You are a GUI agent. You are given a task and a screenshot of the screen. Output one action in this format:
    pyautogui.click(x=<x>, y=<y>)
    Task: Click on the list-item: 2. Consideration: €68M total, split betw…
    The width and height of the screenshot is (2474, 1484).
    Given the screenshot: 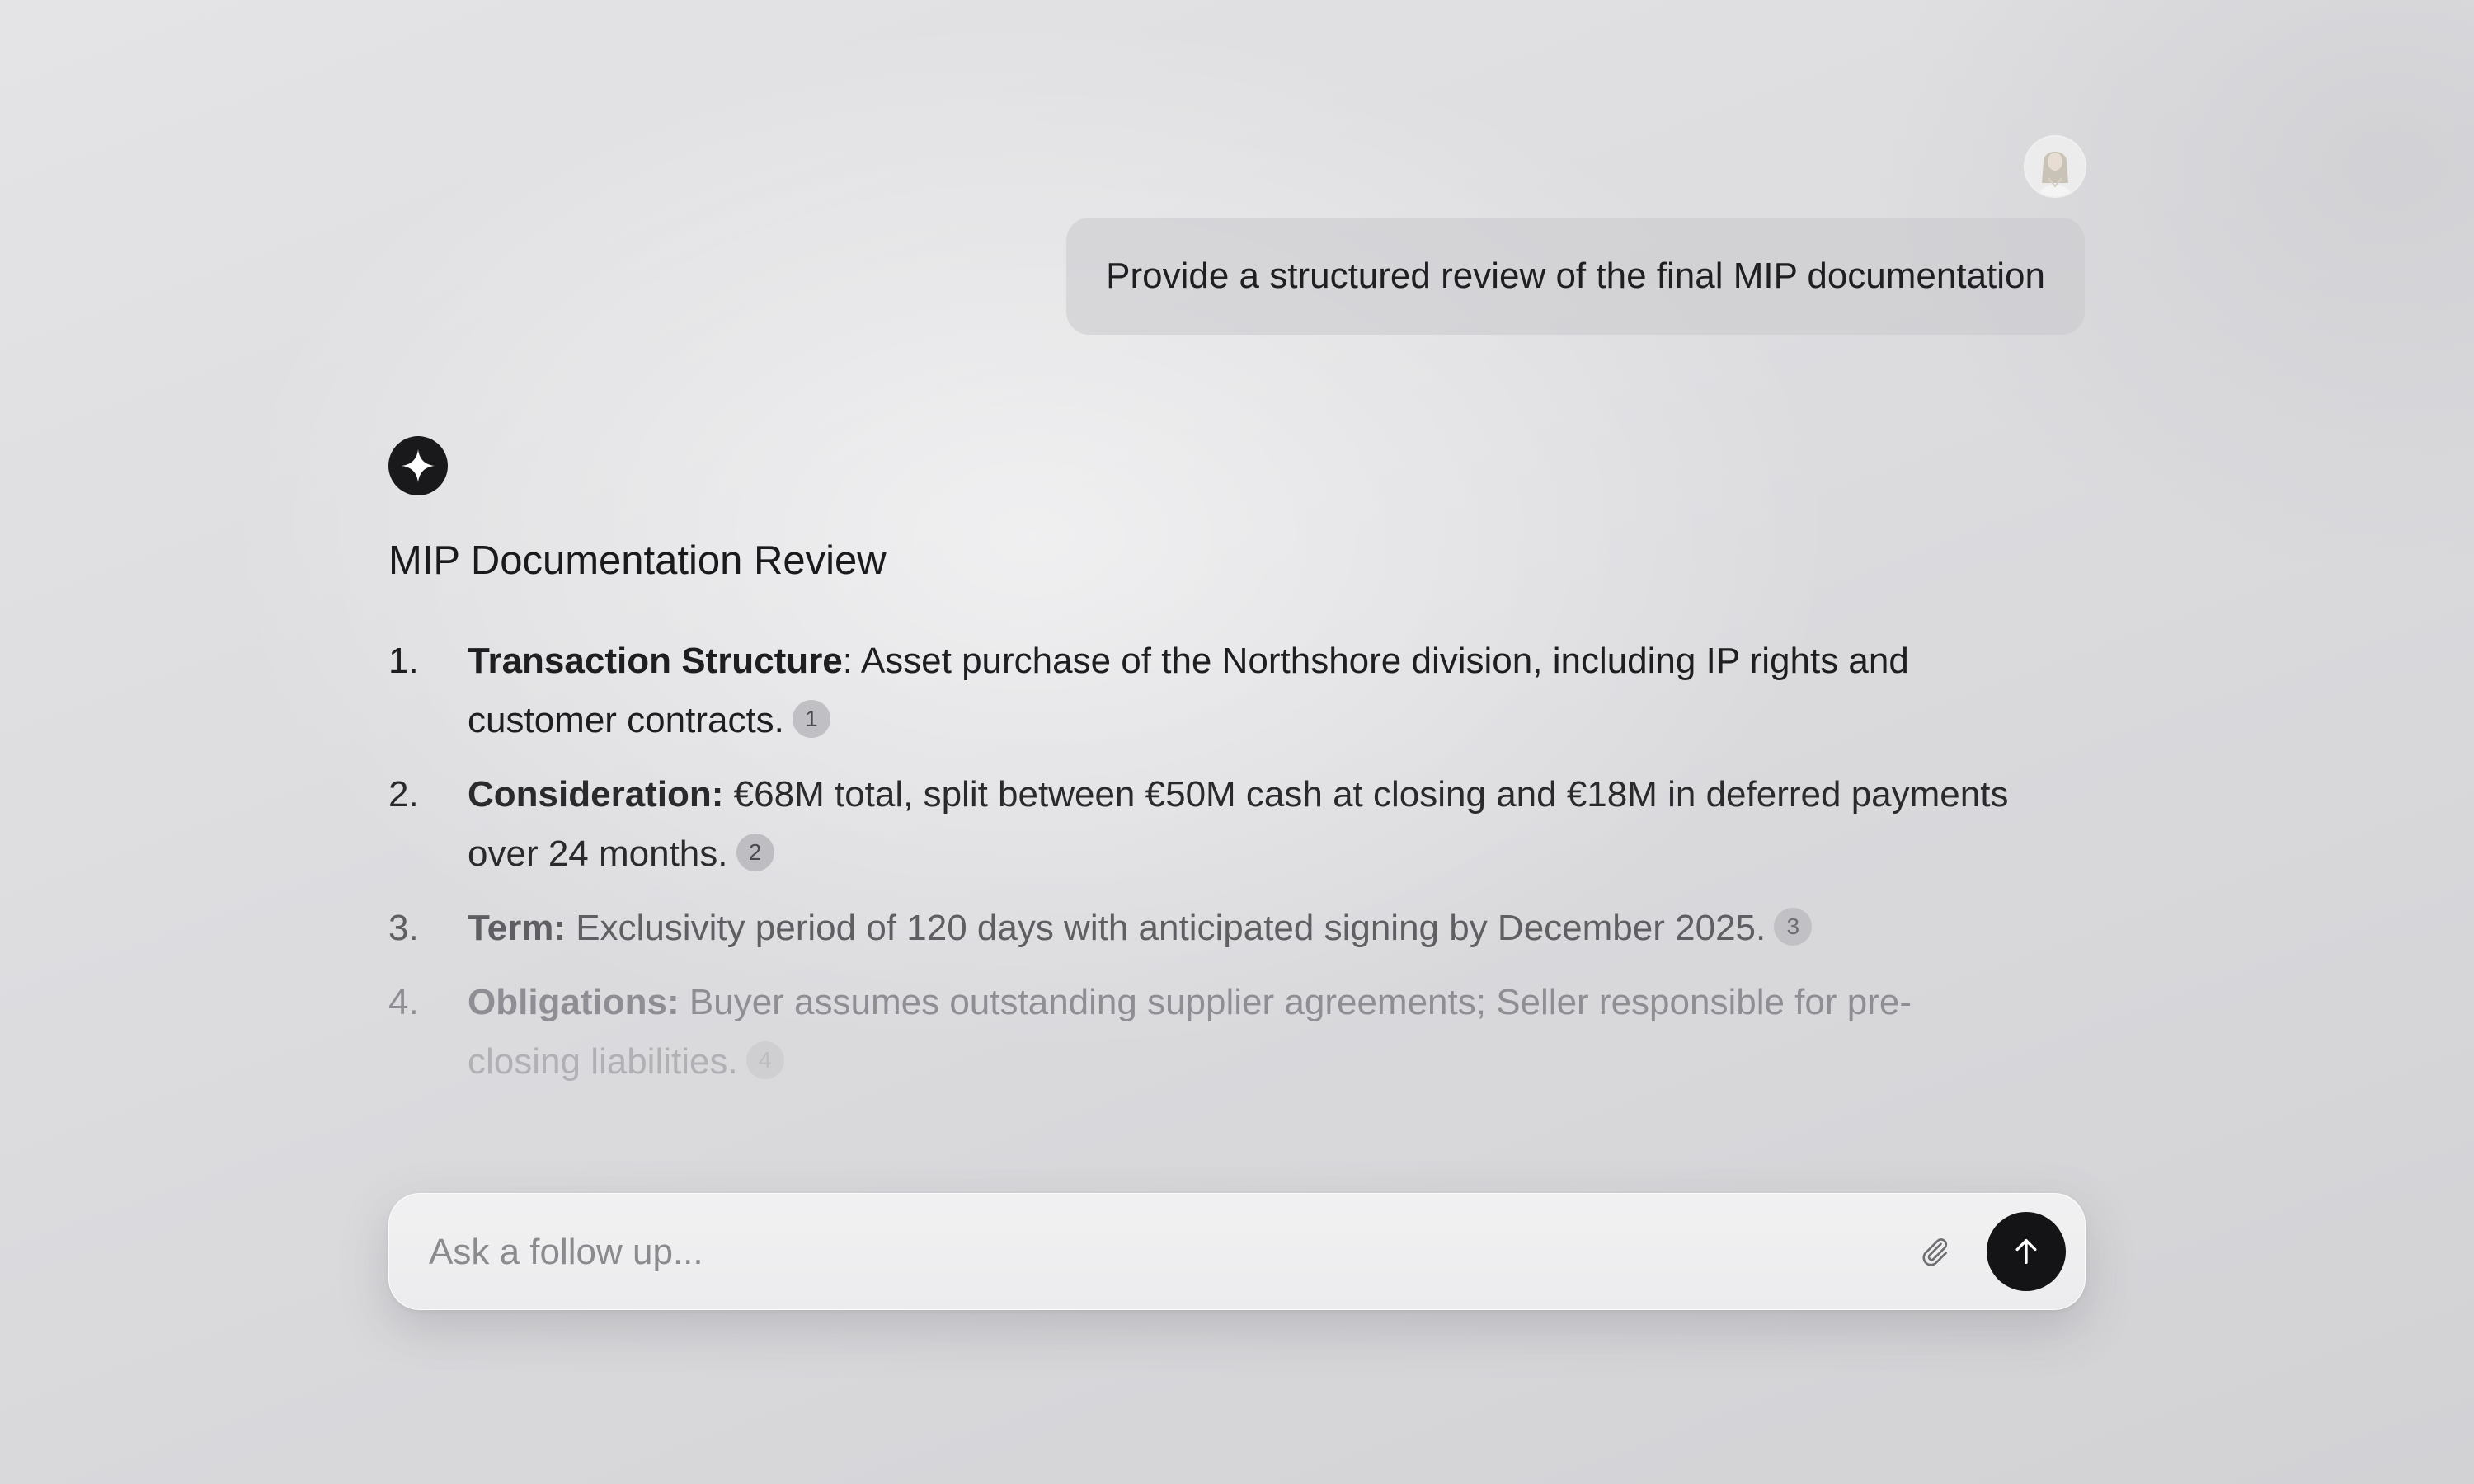 What is the action you would take?
    pyautogui.click(x=1217, y=824)
    